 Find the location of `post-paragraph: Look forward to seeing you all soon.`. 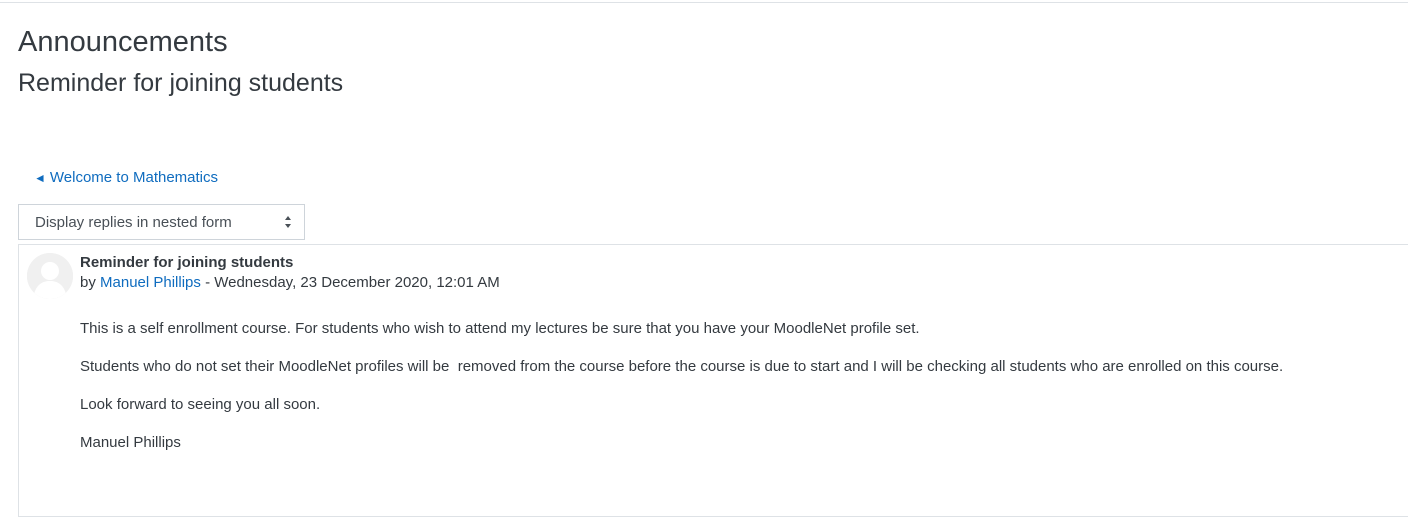

post-paragraph: Look forward to seeing you all soon. is located at coordinates (200, 404).